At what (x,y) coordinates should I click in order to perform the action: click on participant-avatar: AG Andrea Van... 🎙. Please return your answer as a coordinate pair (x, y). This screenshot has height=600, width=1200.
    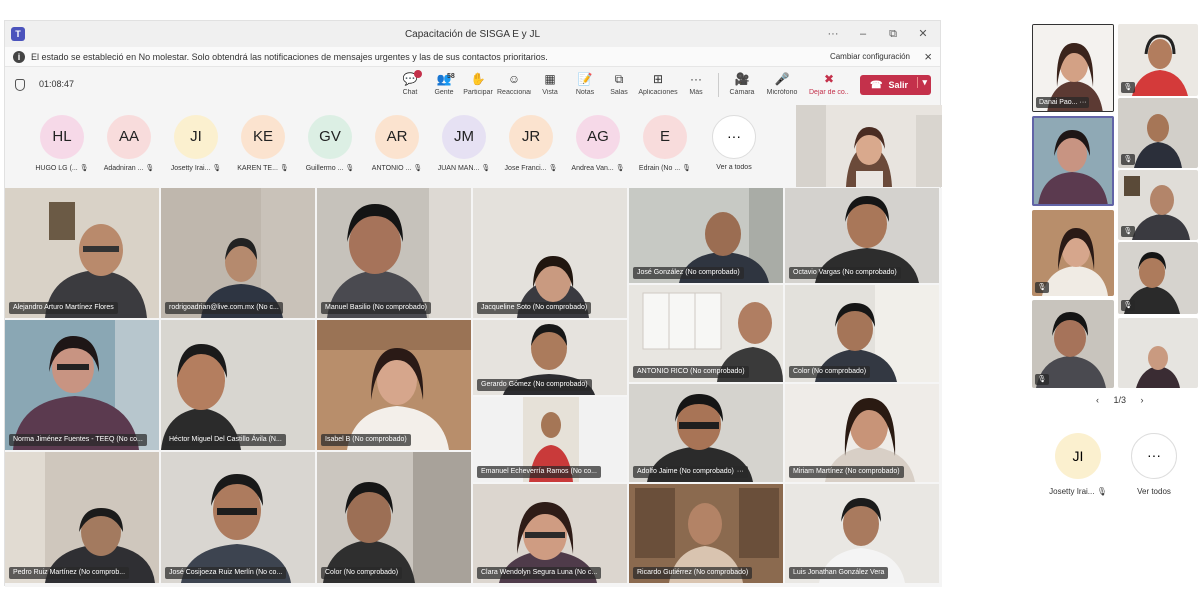
    Looking at the image, I should click on (598, 143).